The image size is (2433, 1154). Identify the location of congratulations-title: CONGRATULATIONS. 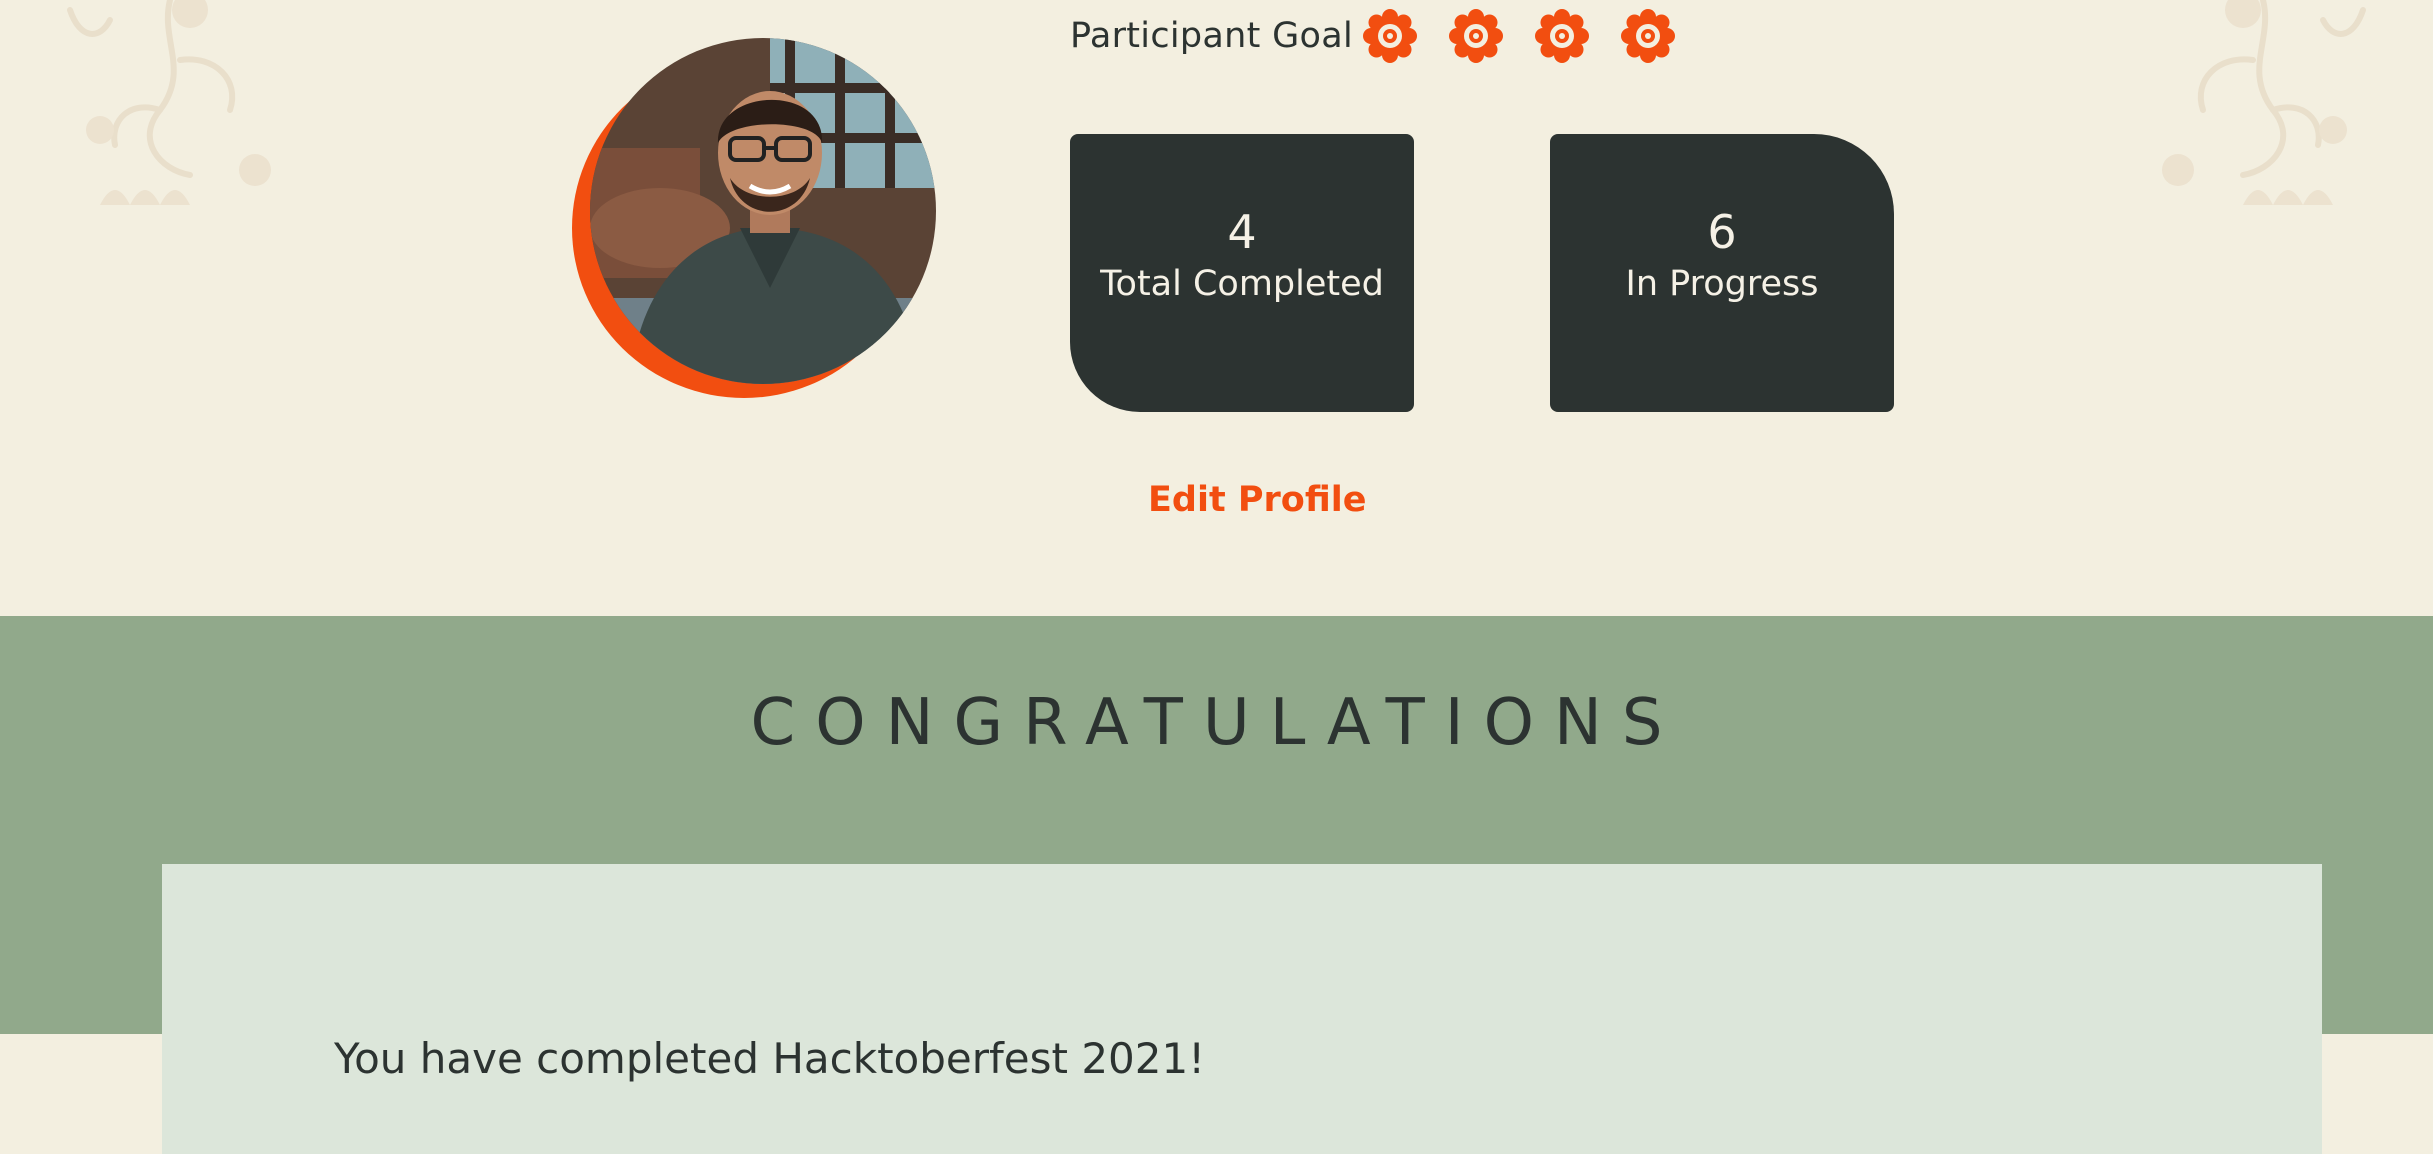
(1216, 723).